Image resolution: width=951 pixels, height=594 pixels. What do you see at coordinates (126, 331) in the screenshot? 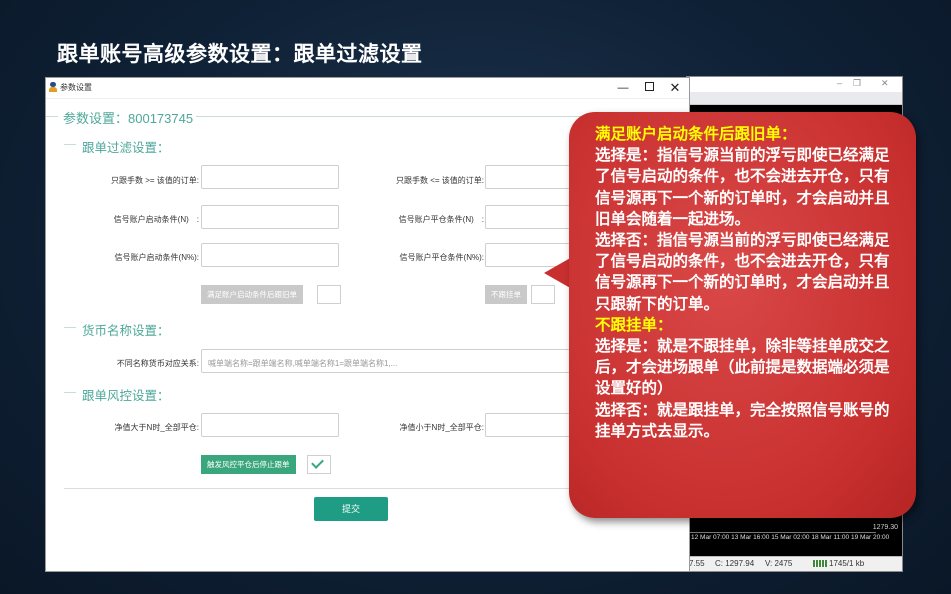
I see `currency-section-legend: 货币名称设置：` at bounding box center [126, 331].